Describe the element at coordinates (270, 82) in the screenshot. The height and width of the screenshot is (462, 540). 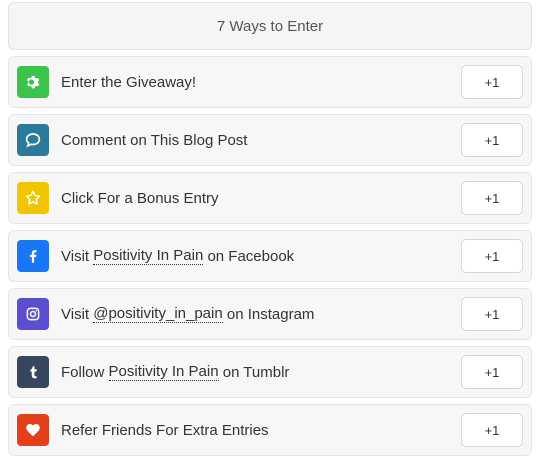
I see `entry-enter-giveaway: Enter the Giveaway! +1` at that location.